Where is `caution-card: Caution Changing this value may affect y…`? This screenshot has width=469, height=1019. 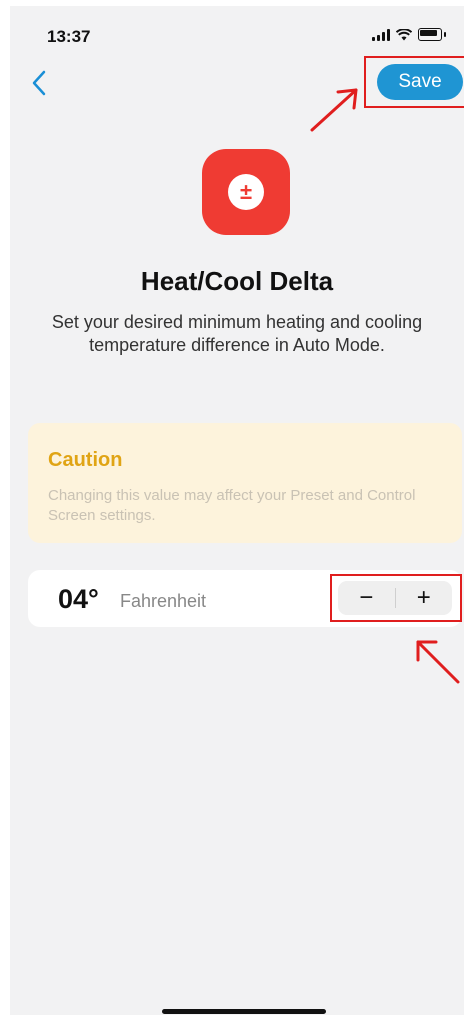
caution-card: Caution Changing this value may affect y… is located at coordinates (245, 483).